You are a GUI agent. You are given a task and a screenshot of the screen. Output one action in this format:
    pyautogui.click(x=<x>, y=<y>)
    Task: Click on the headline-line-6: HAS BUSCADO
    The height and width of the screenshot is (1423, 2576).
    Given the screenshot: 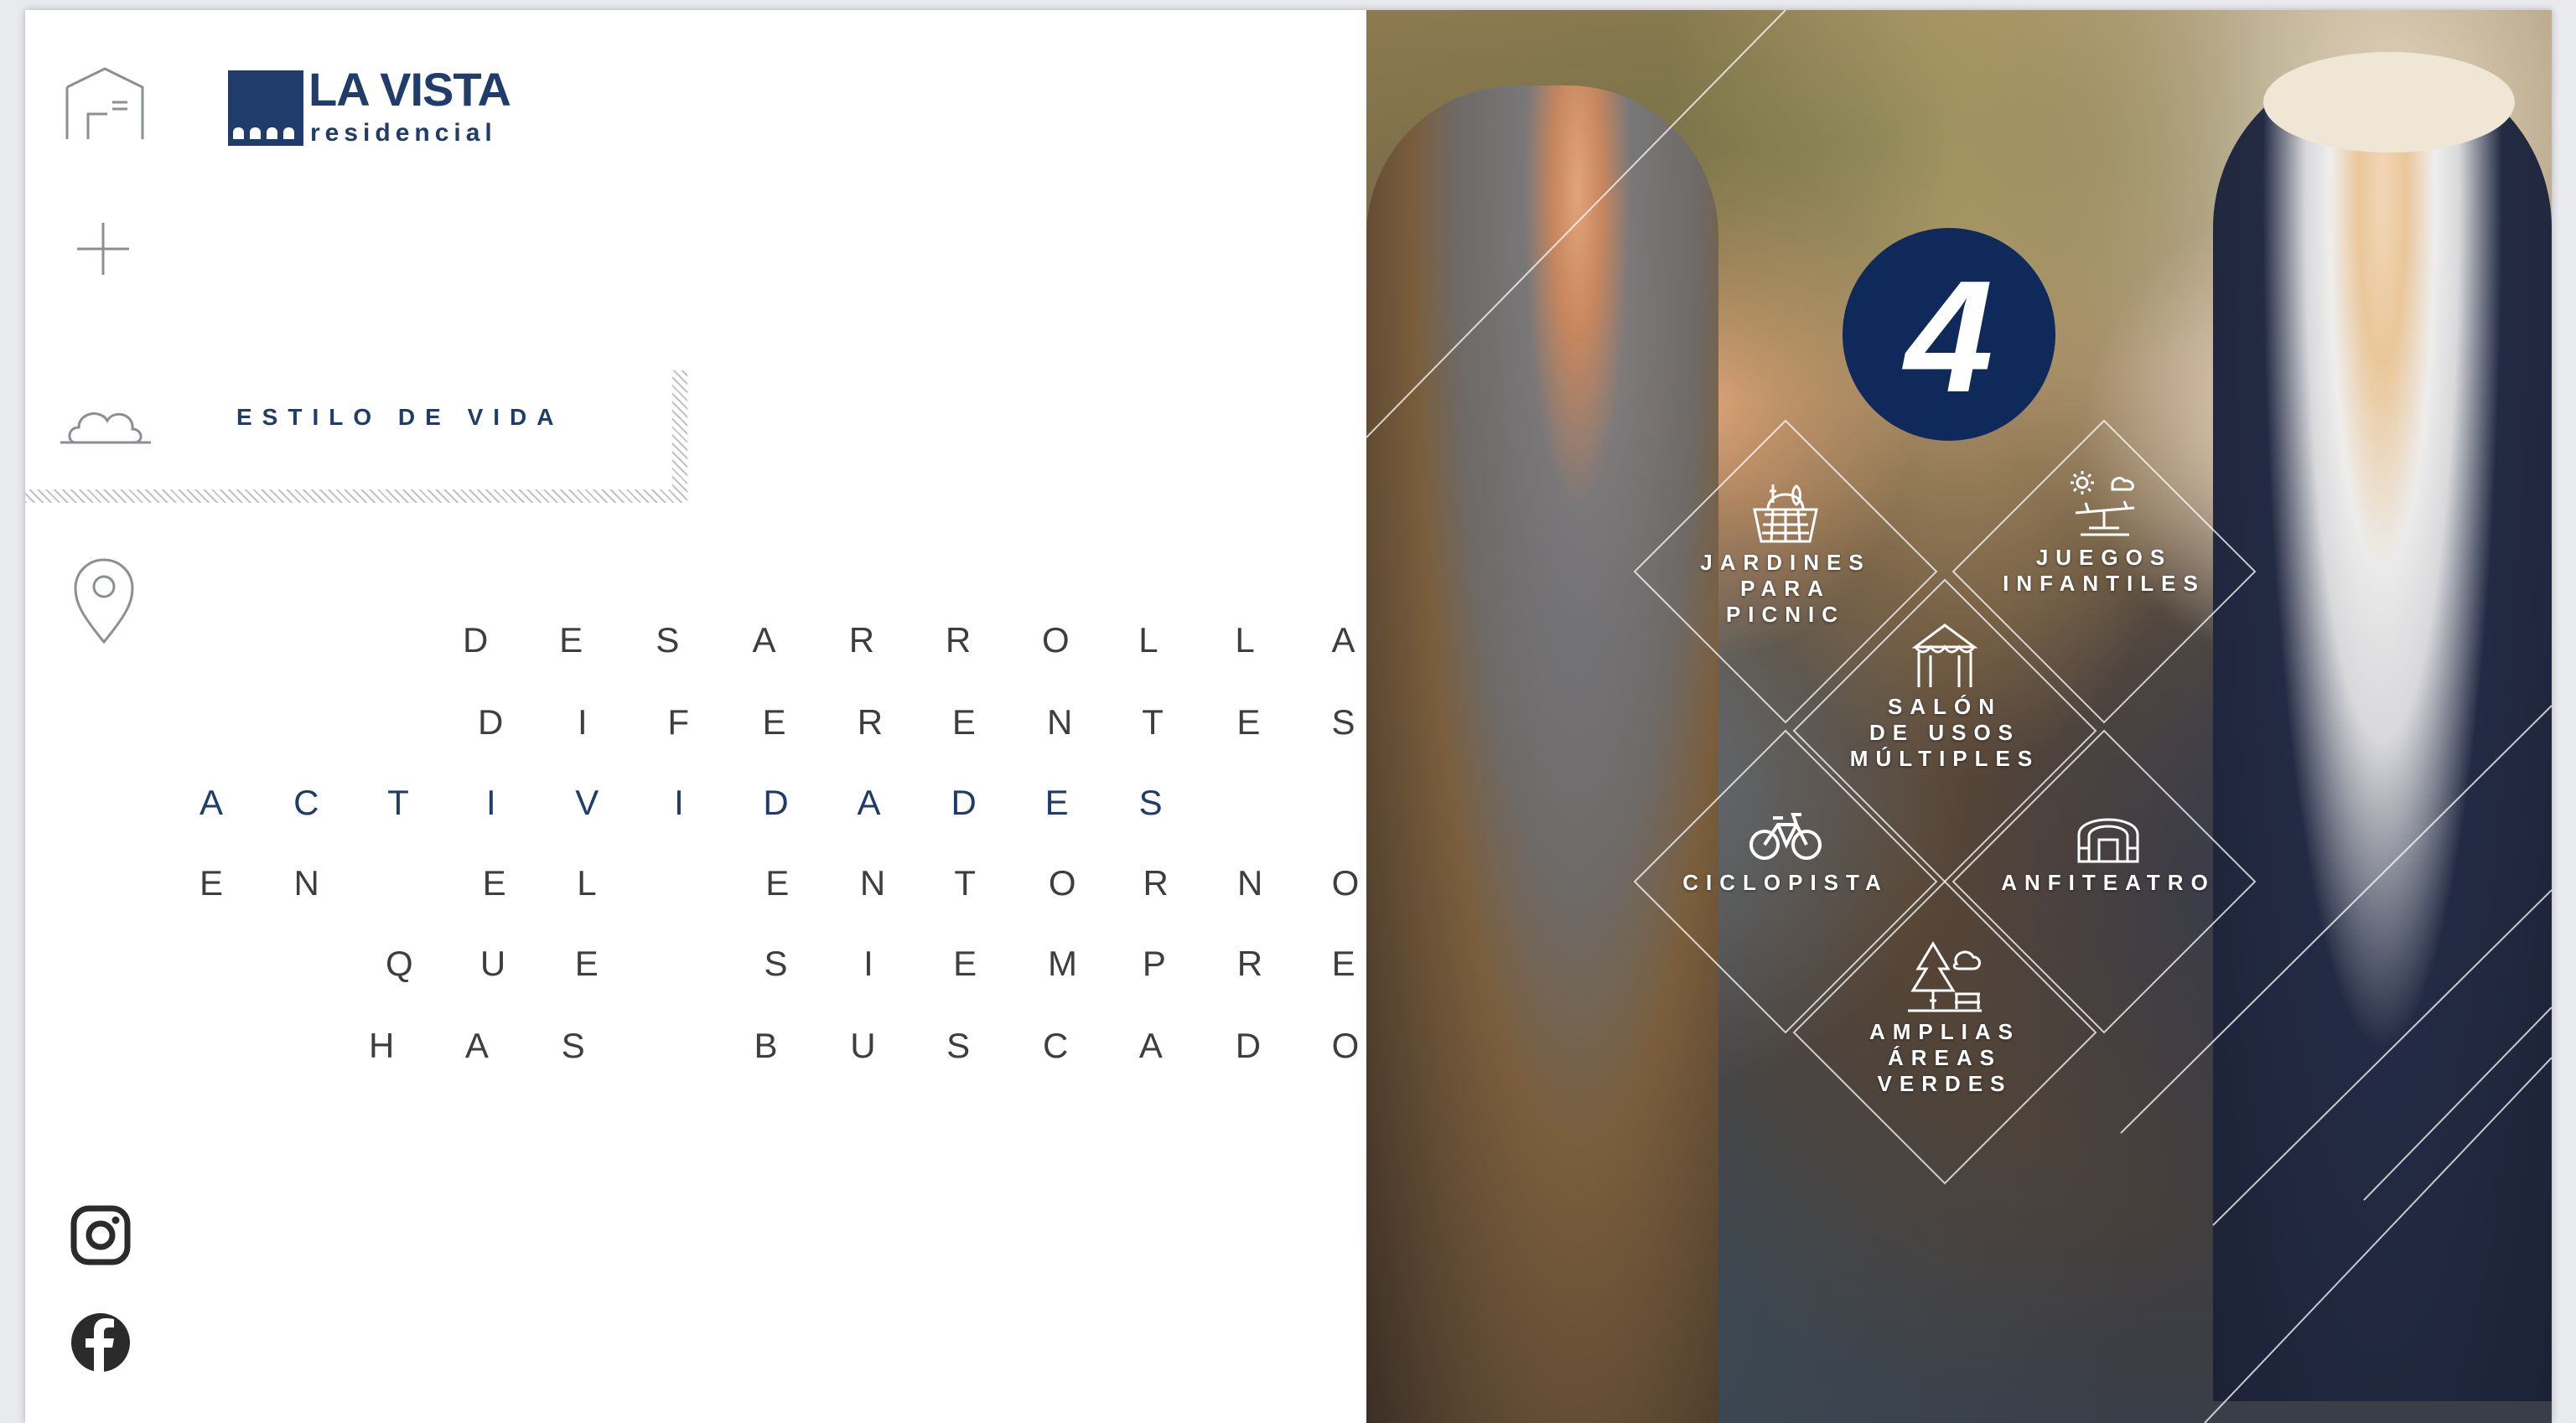 What is the action you would take?
    pyautogui.click(x=864, y=1046)
    